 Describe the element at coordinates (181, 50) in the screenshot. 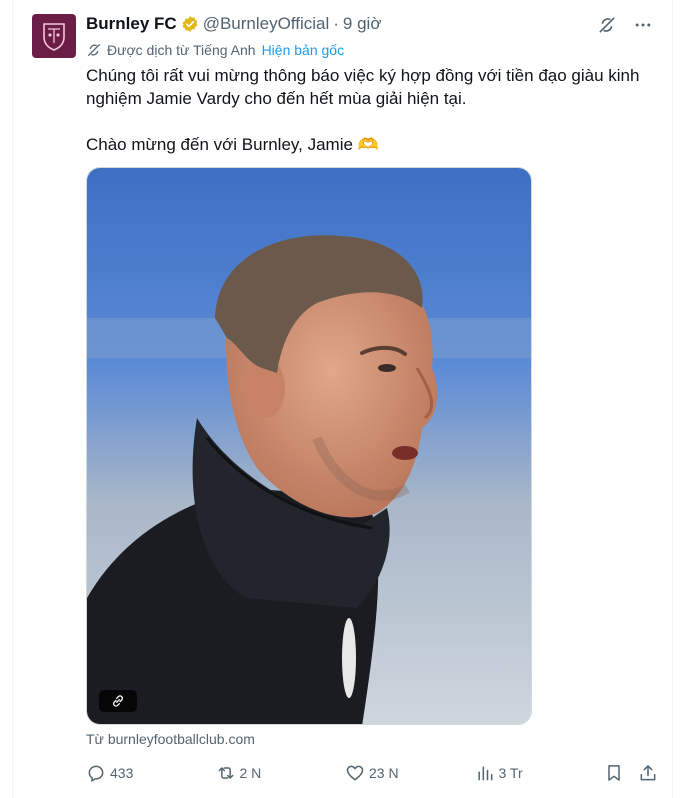

I see `translation-label: Được dịch từ Tiếng Anh` at that location.